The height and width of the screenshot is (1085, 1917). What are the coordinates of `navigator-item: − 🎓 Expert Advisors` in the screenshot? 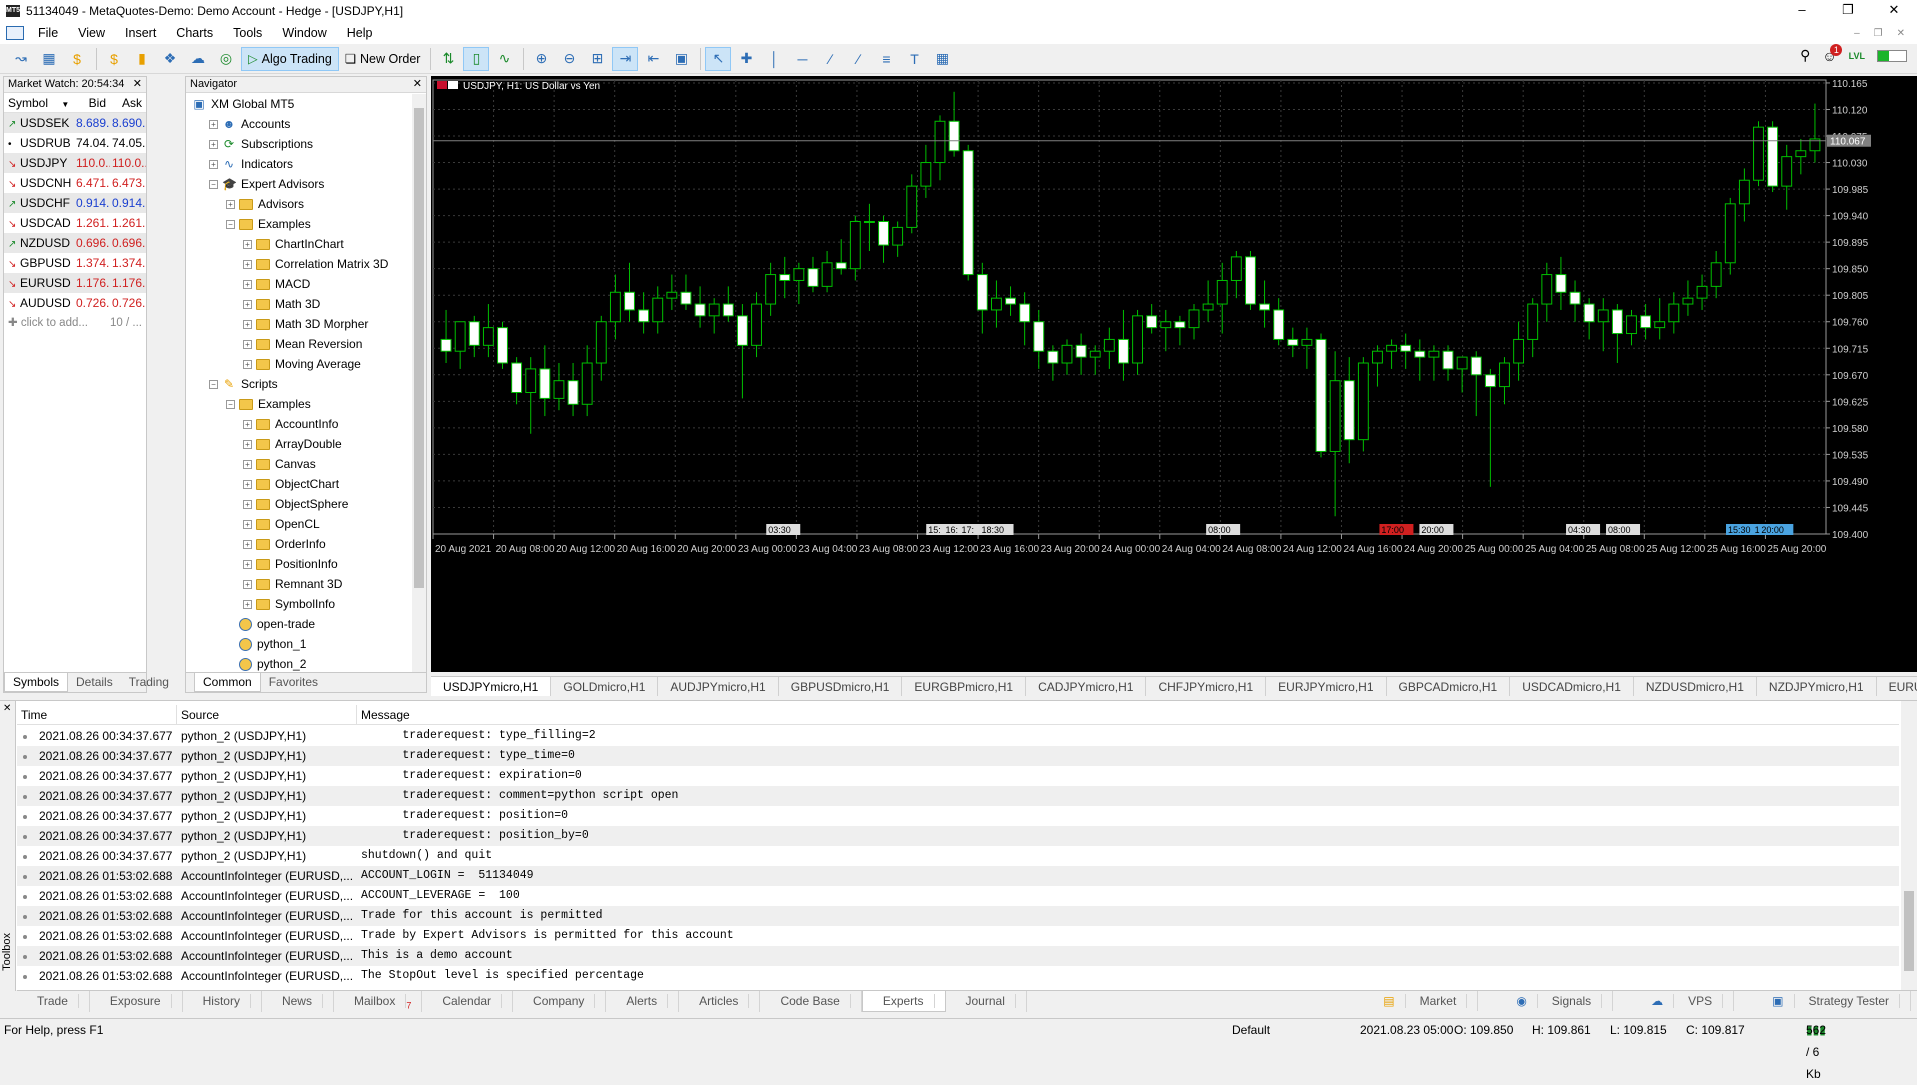 It's located at (306, 184).